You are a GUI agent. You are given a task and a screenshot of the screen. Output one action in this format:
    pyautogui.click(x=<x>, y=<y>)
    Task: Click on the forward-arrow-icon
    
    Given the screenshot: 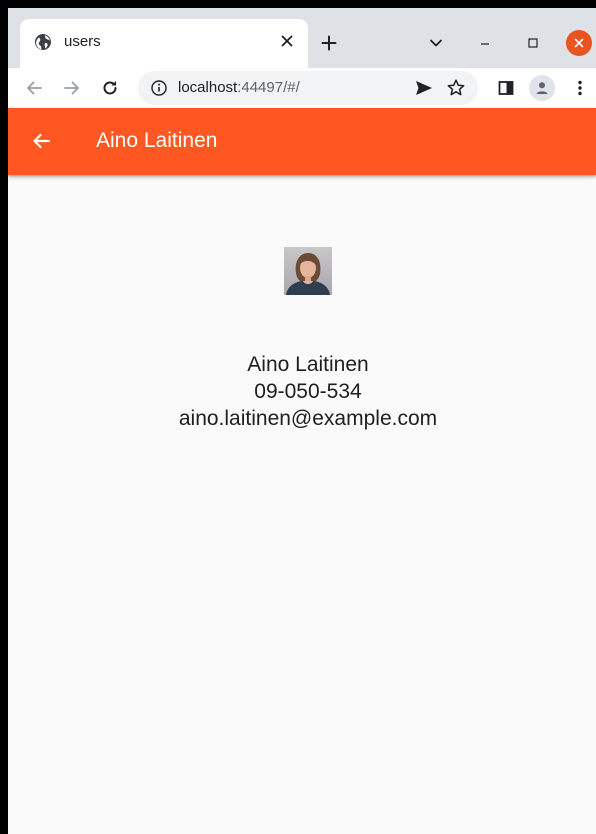 What is the action you would take?
    pyautogui.click(x=72, y=88)
    